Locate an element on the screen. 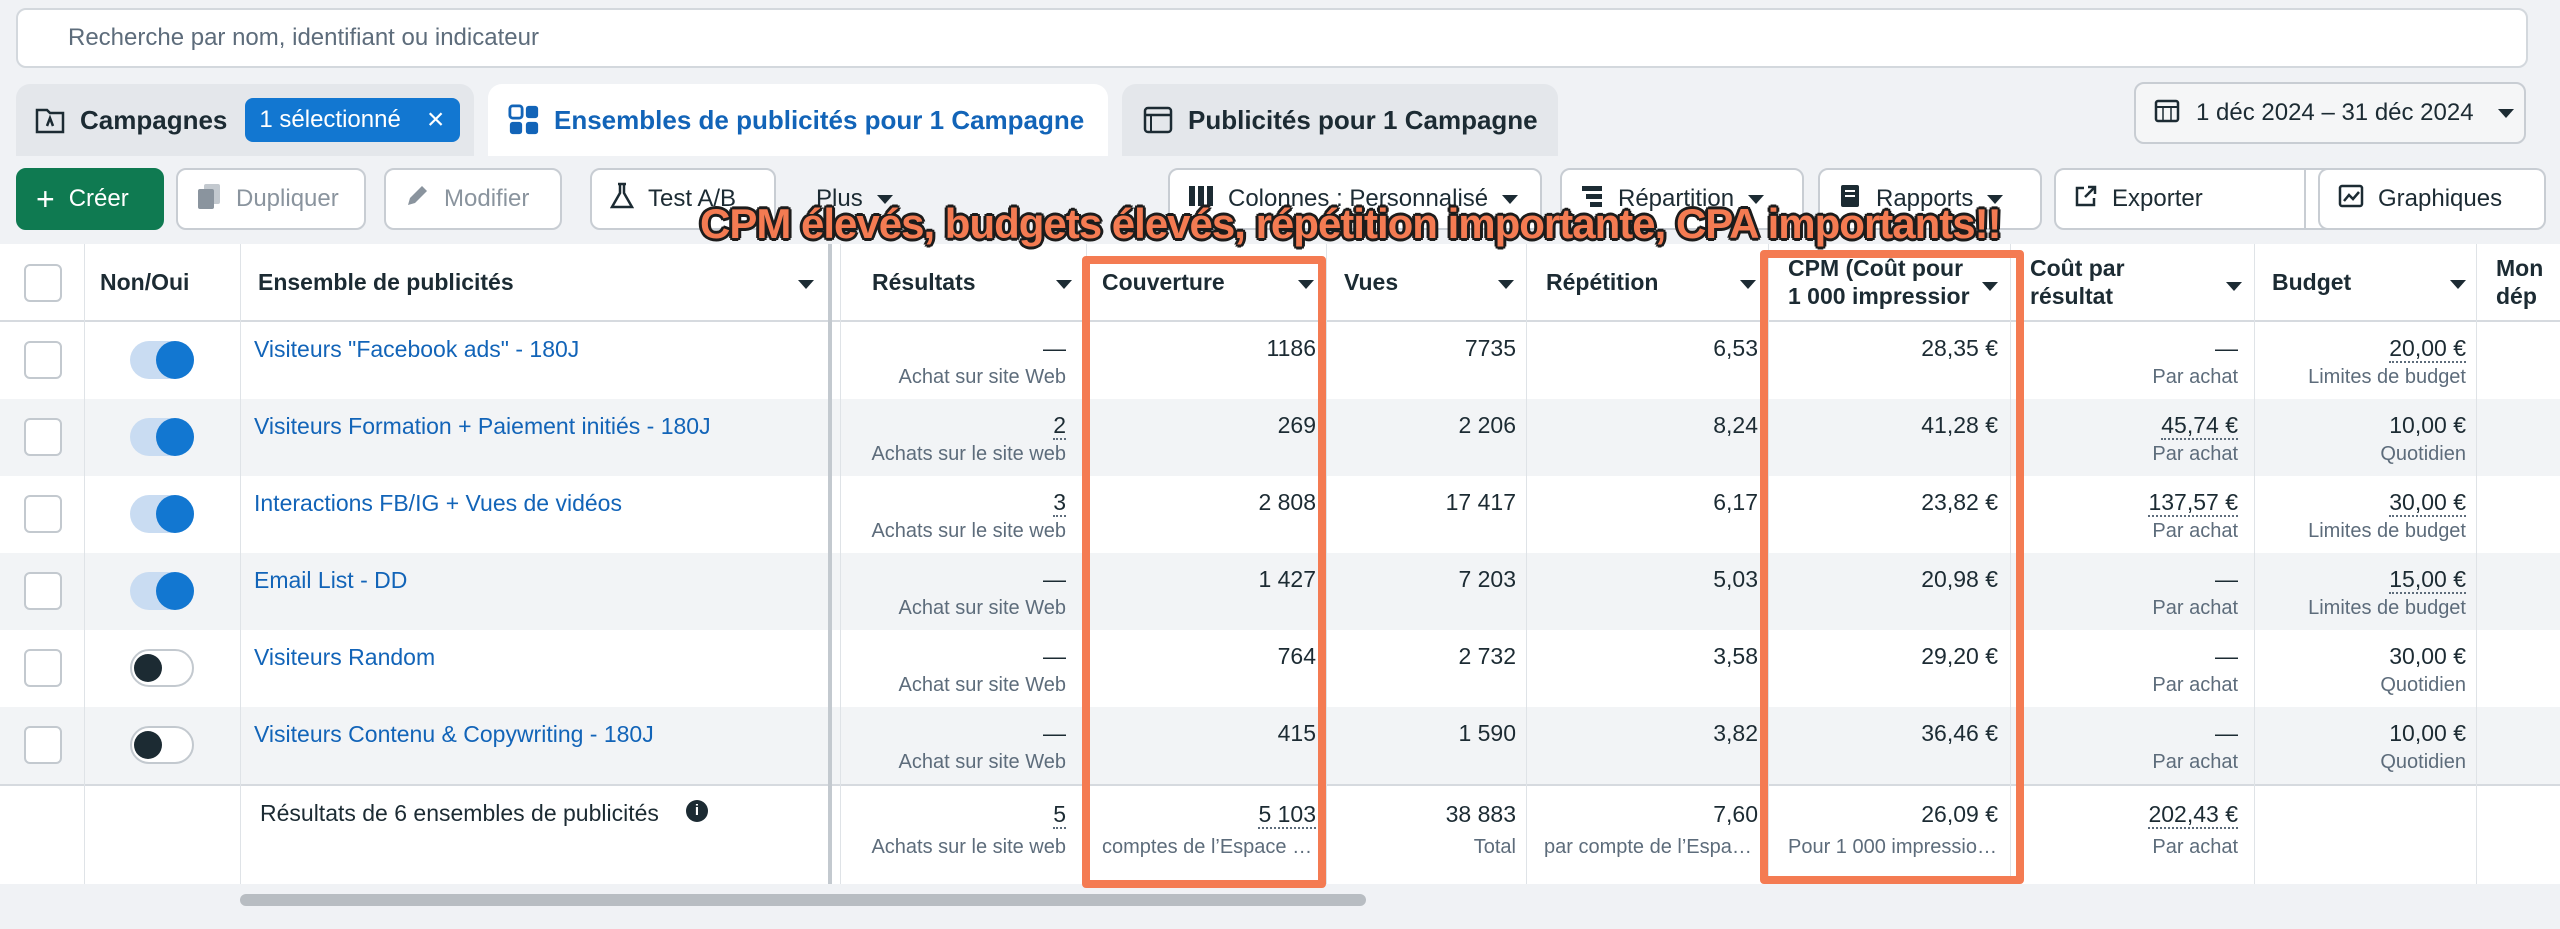 Image resolution: width=2560 pixels, height=929 pixels. select-all-checkbox is located at coordinates (43, 283).